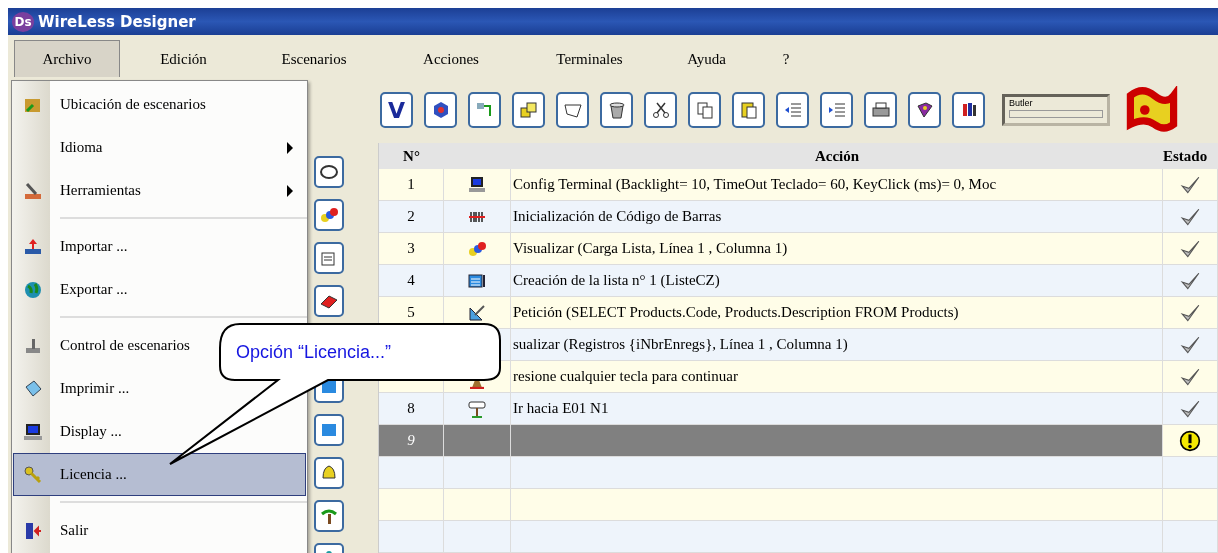 This screenshot has height=553, width=1218. What do you see at coordinates (411, 281) in the screenshot?
I see `number-cell: 4` at bounding box center [411, 281].